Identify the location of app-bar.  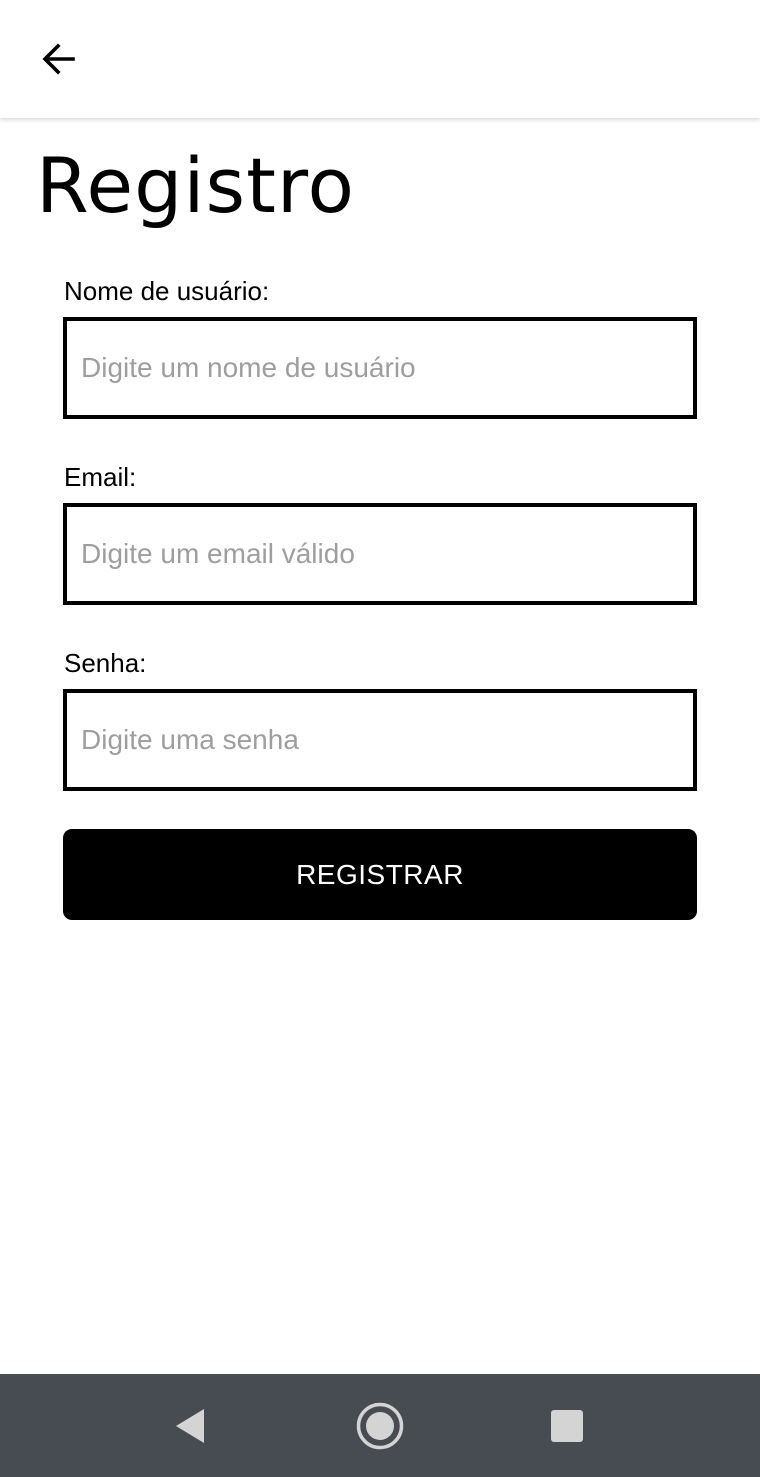
(380, 59).